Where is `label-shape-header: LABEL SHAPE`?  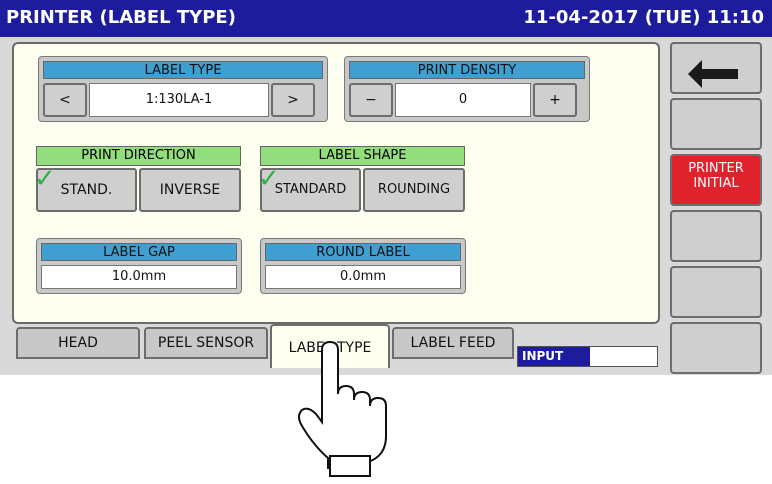 label-shape-header: LABEL SHAPE is located at coordinates (362, 156).